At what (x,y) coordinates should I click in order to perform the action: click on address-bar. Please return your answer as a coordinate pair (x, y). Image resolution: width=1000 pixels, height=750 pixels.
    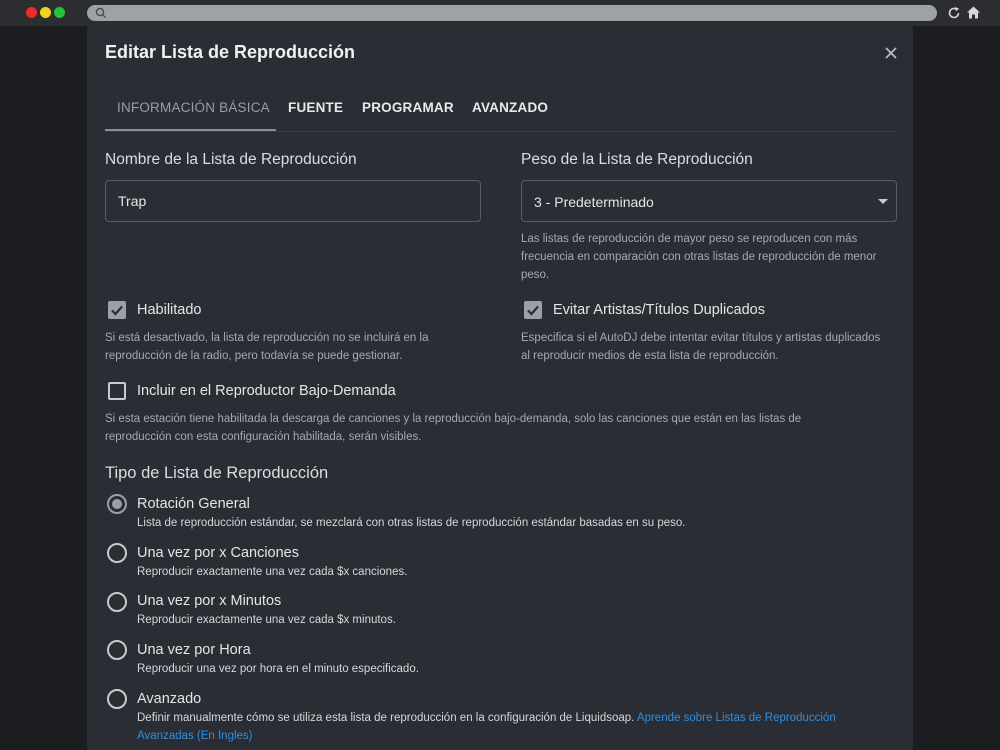
    Looking at the image, I should click on (512, 13).